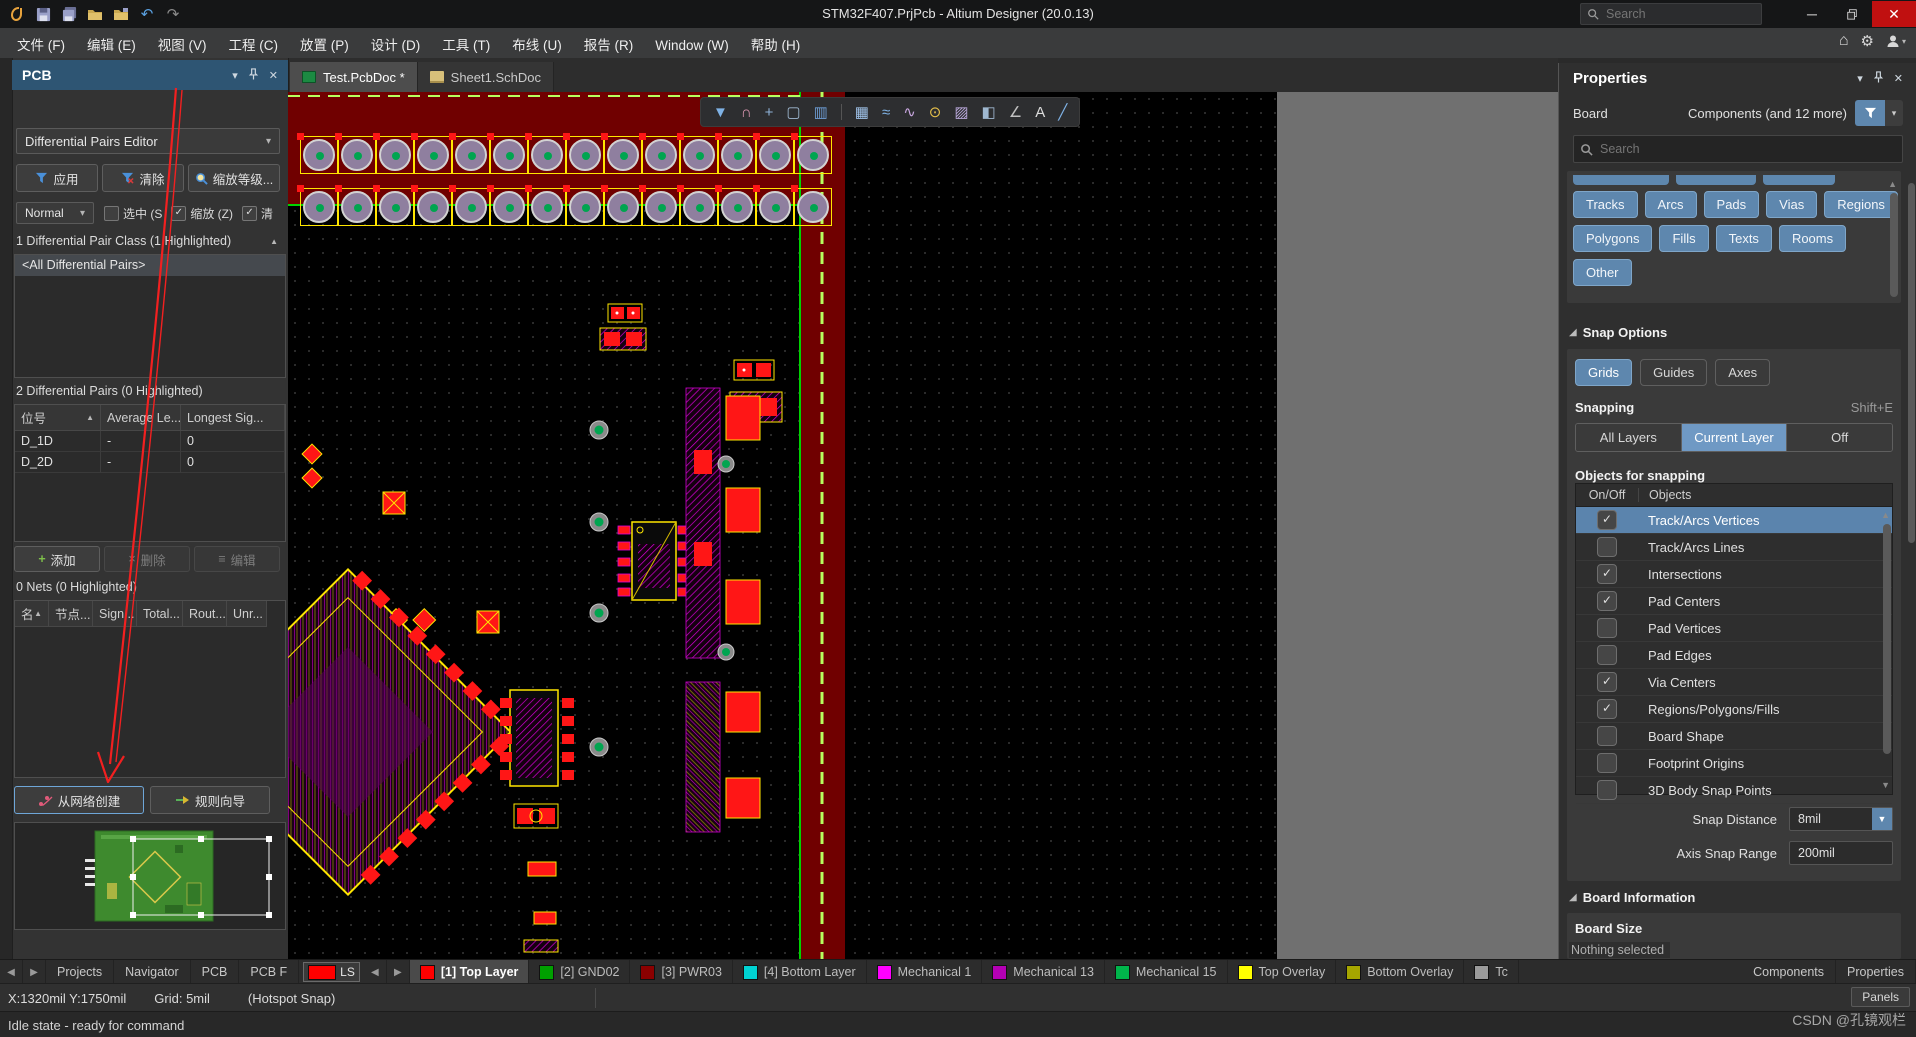 This screenshot has height=1037, width=1916. I want to click on board-preview, so click(150, 876).